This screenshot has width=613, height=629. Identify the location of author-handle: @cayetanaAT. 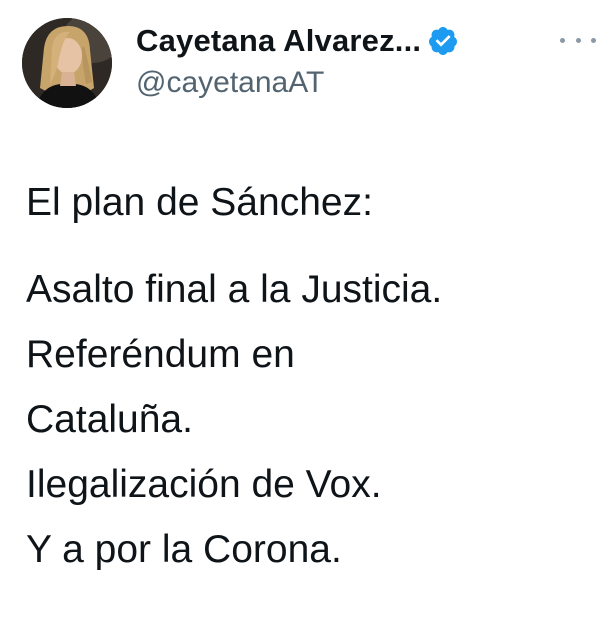
(230, 83).